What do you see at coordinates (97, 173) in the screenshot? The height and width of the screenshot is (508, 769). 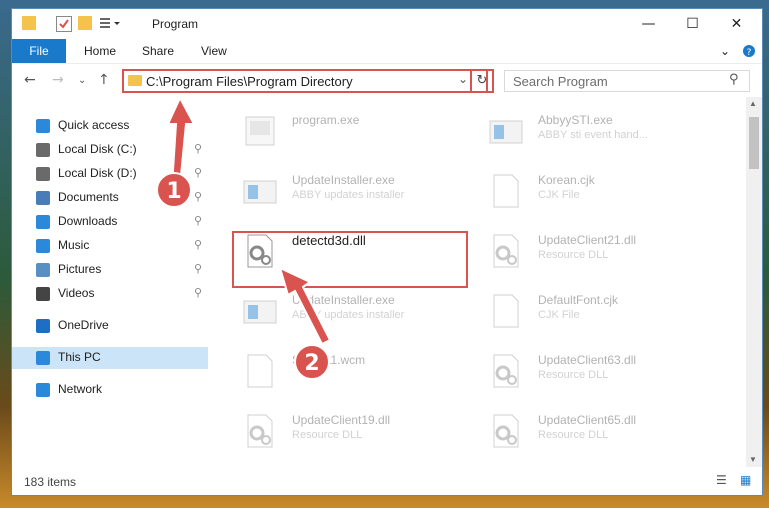 I see `sidebar-item-label: Local Disk (D:)` at bounding box center [97, 173].